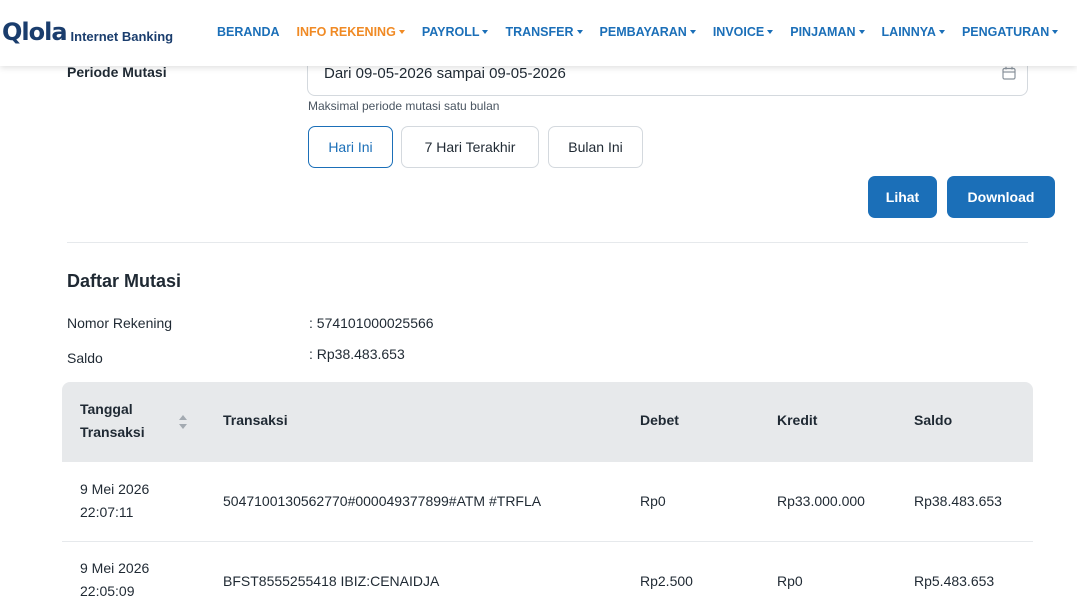  I want to click on period-hint: Maksimal periode mutasi satu bulan, so click(404, 106).